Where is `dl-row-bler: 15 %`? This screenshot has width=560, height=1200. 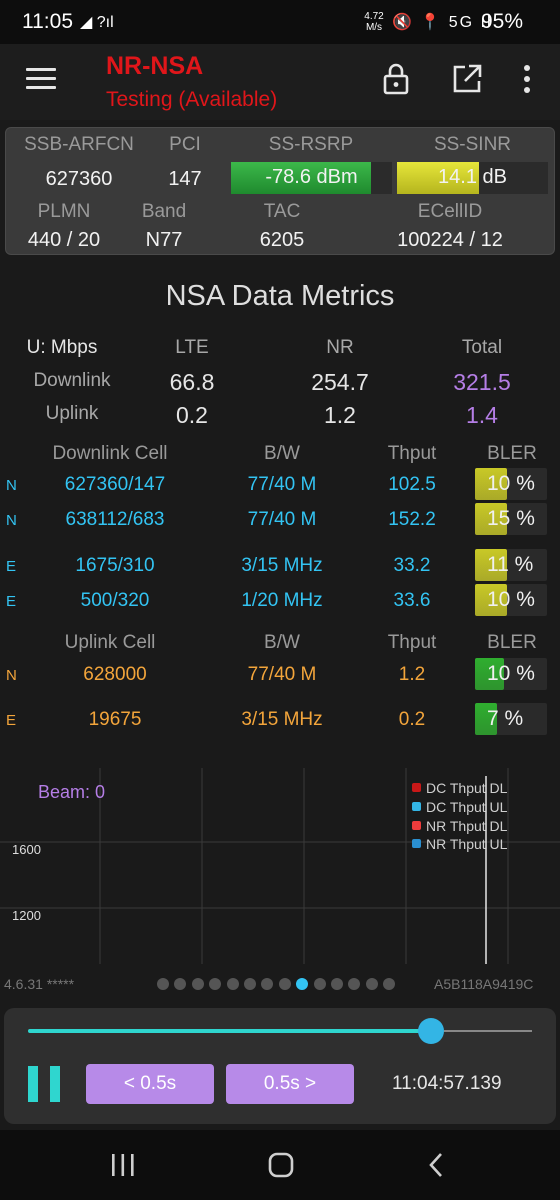
dl-row-bler: 15 % is located at coordinates (511, 519).